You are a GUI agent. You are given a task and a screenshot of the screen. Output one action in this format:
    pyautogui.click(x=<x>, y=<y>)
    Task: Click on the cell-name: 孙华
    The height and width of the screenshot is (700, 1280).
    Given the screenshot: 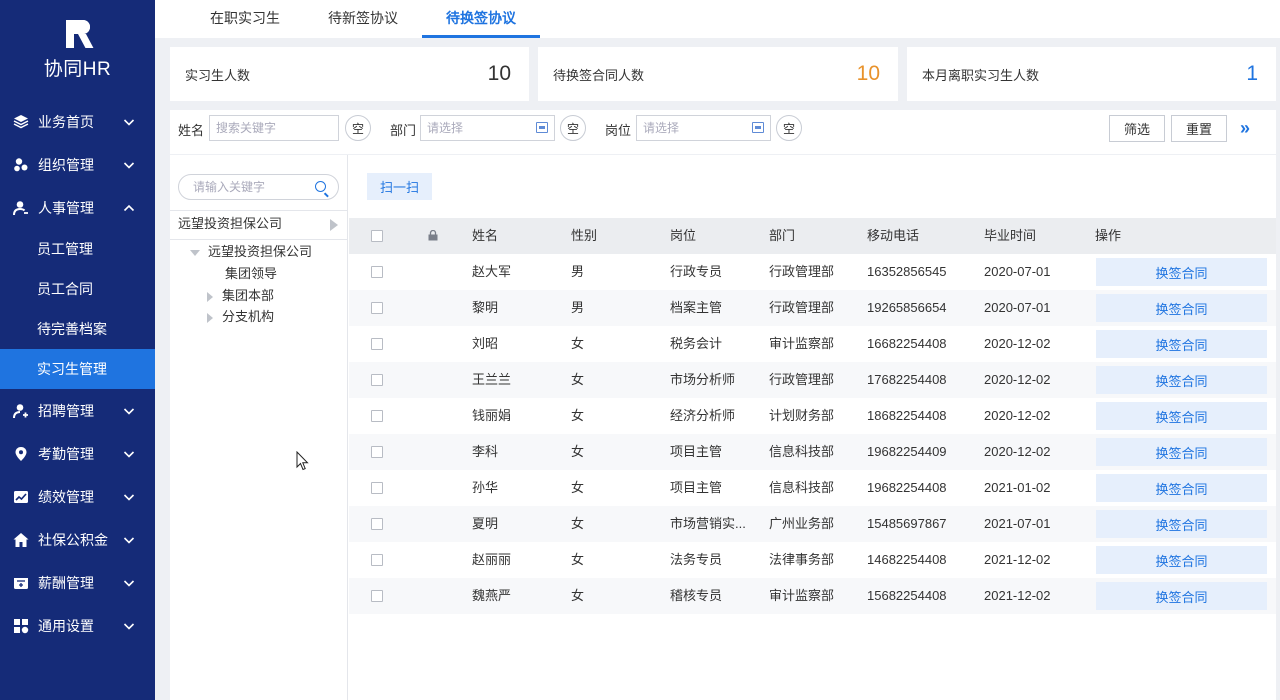 What is the action you would take?
    pyautogui.click(x=485, y=487)
    